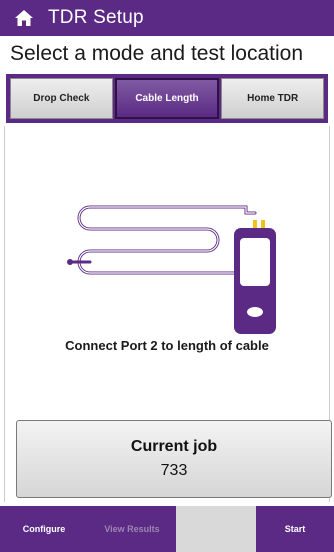 Image resolution: width=334 pixels, height=552 pixels. Describe the element at coordinates (295, 529) in the screenshot. I see `start-button: Start` at that location.